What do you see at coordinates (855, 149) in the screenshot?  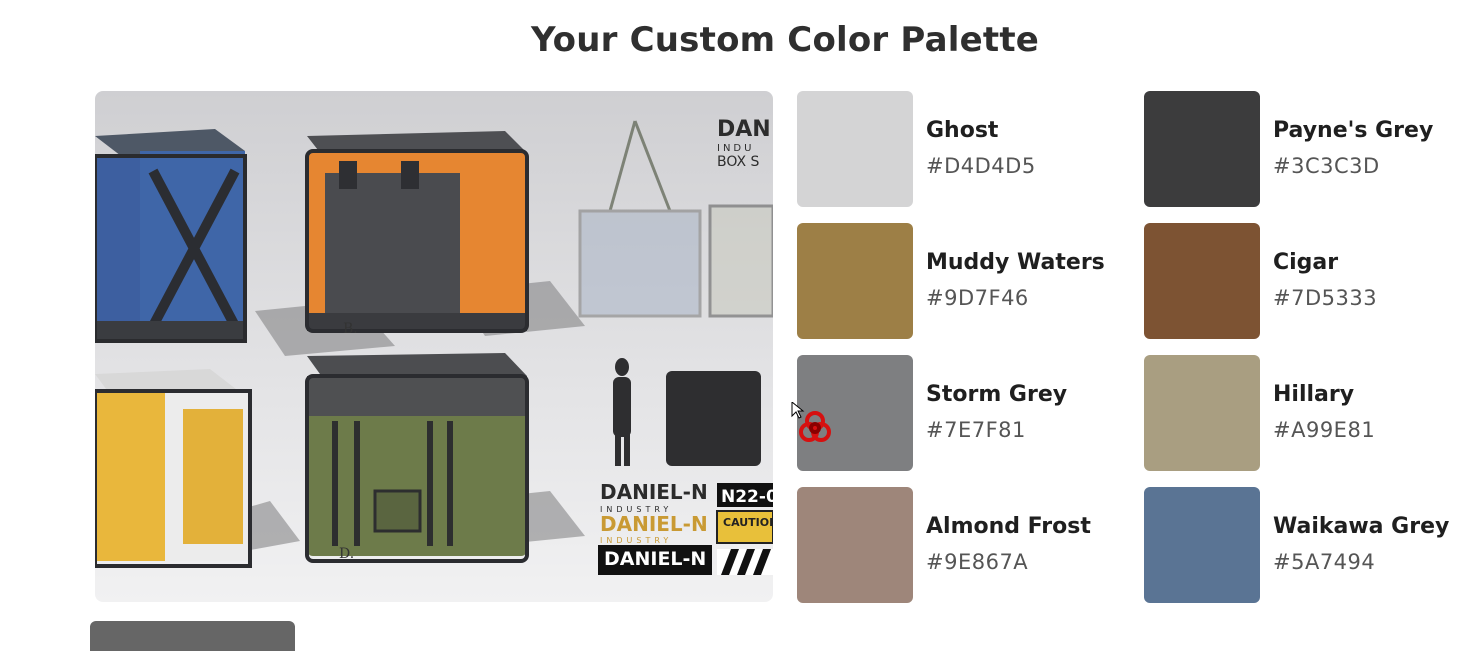 I see `swatch-ghost` at bounding box center [855, 149].